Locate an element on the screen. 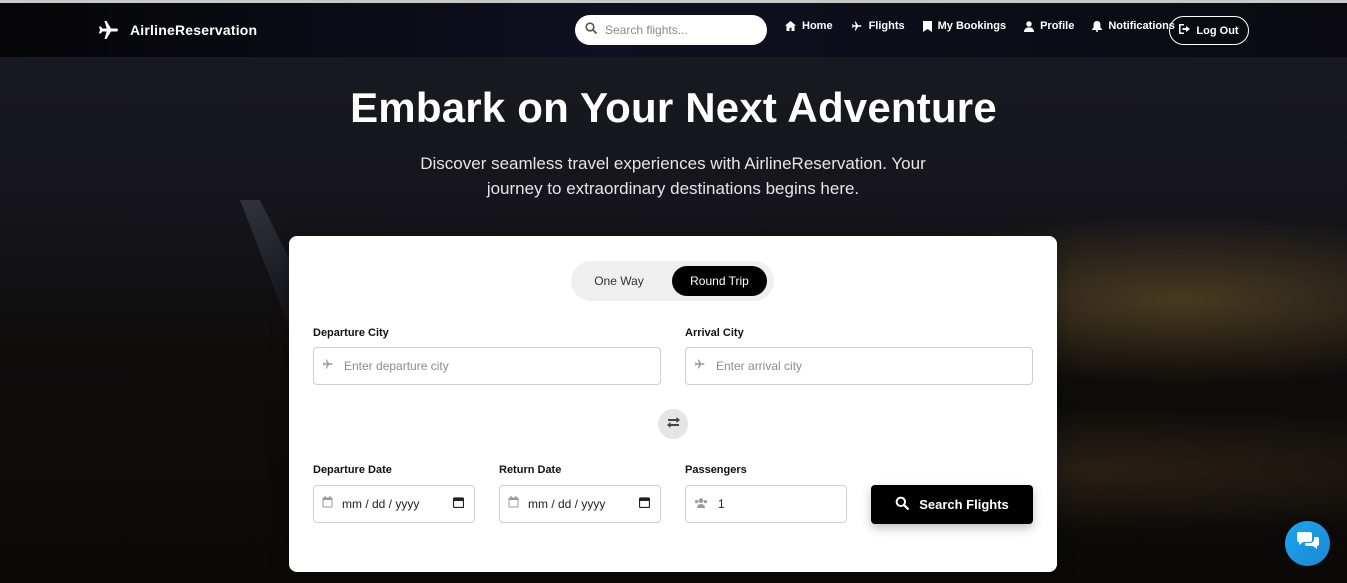 Image resolution: width=1347 pixels, height=583 pixels. search-flights-button: Search Flights is located at coordinates (952, 504).